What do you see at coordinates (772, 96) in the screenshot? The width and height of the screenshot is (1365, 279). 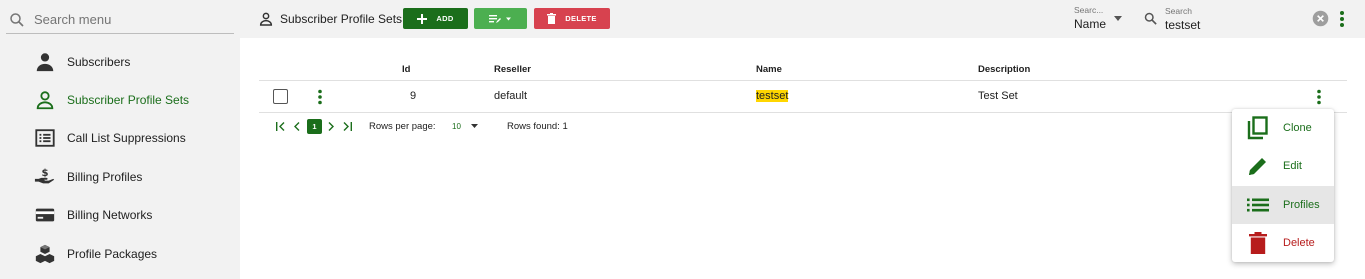 I see `cell-name: testset` at bounding box center [772, 96].